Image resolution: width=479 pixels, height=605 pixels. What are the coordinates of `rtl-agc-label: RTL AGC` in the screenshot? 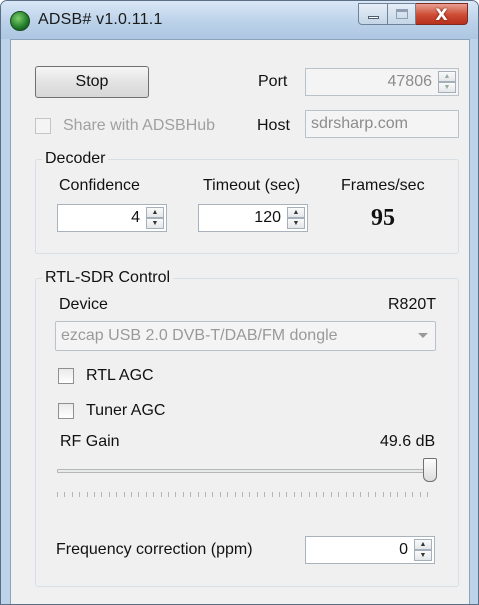 It's located at (120, 376).